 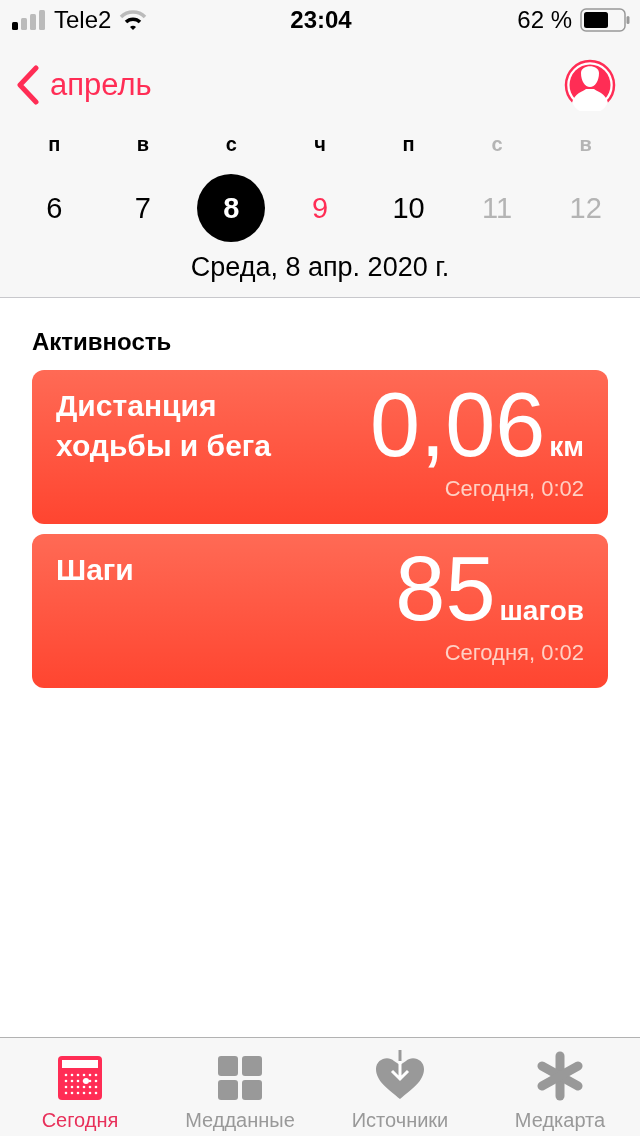 What do you see at coordinates (590, 85) in the screenshot?
I see `profile-avatar-icon` at bounding box center [590, 85].